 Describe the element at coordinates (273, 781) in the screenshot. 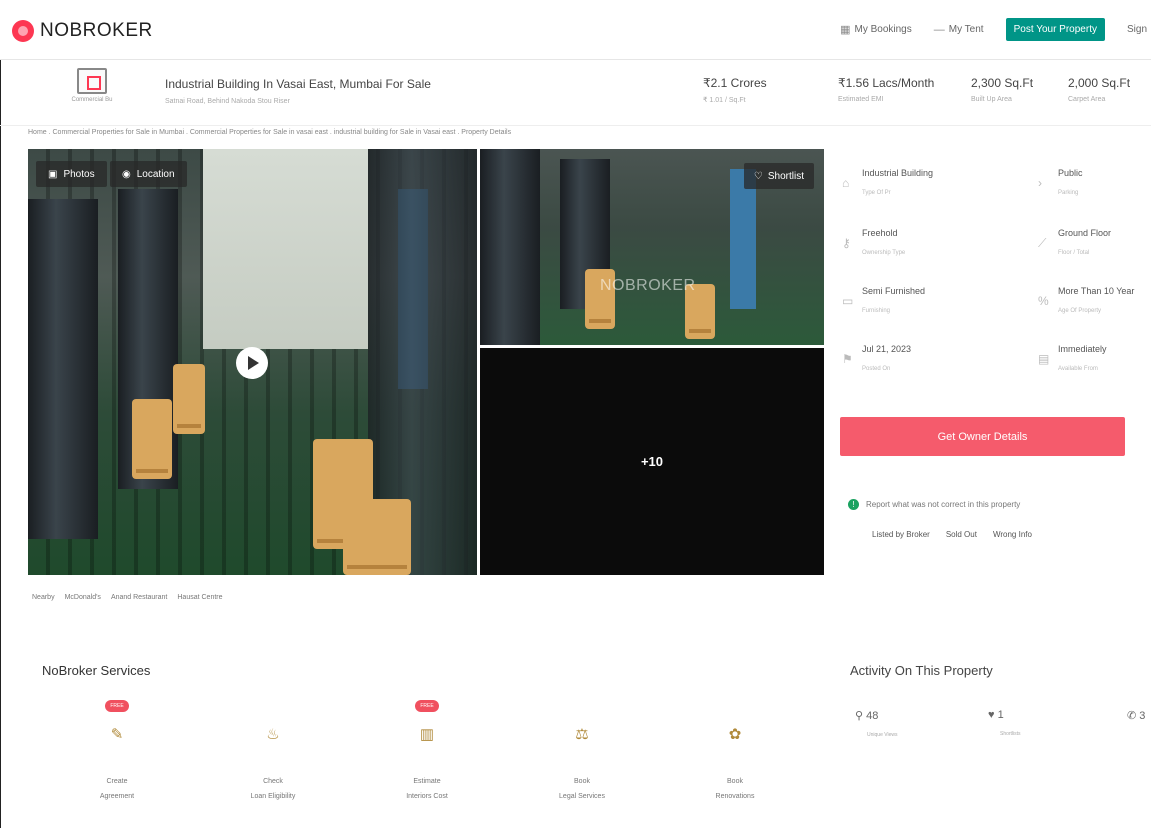

I see `service-label-line: Check` at that location.